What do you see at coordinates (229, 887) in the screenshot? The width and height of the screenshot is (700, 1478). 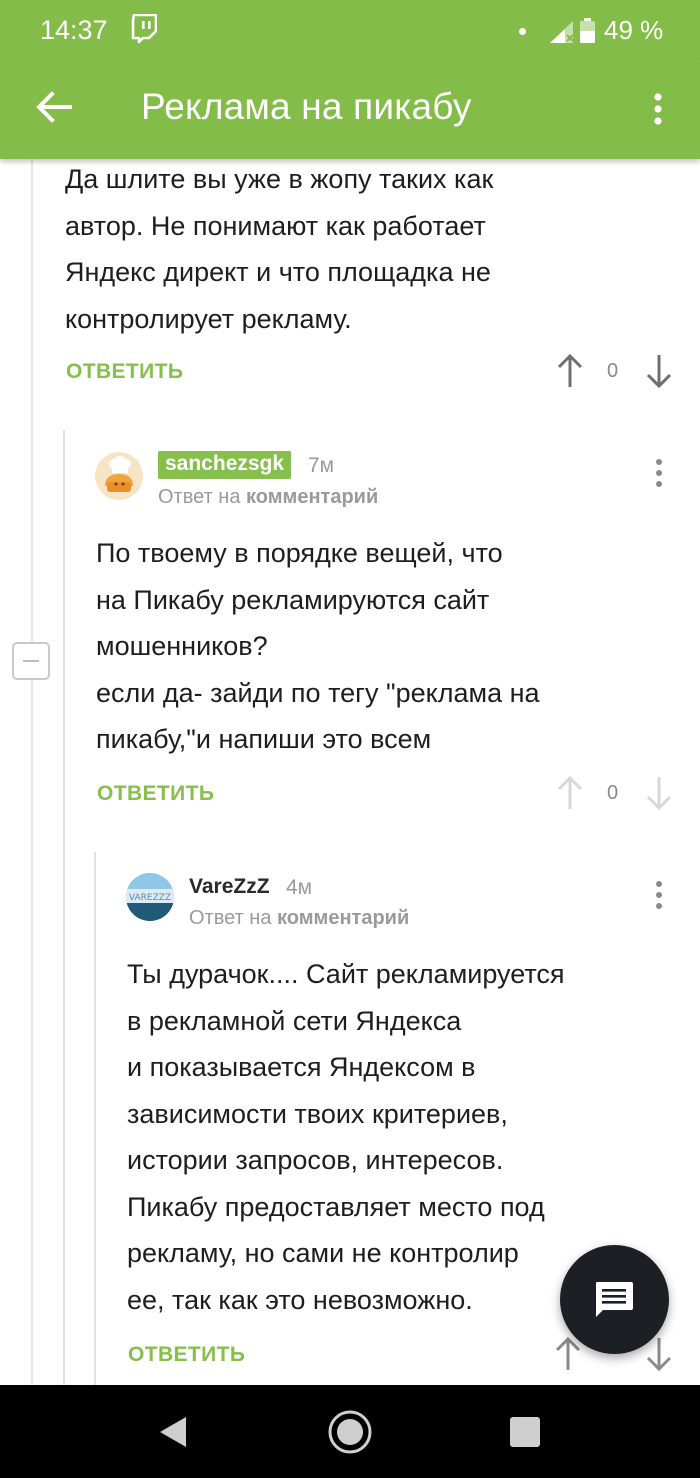 I see `username: VareZzZ` at bounding box center [229, 887].